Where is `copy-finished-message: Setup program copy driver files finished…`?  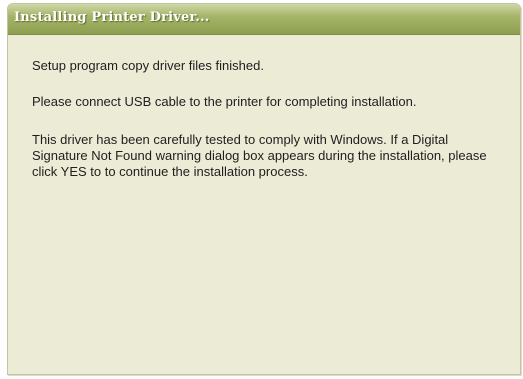 copy-finished-message: Setup program copy driver files finished… is located at coordinates (148, 65).